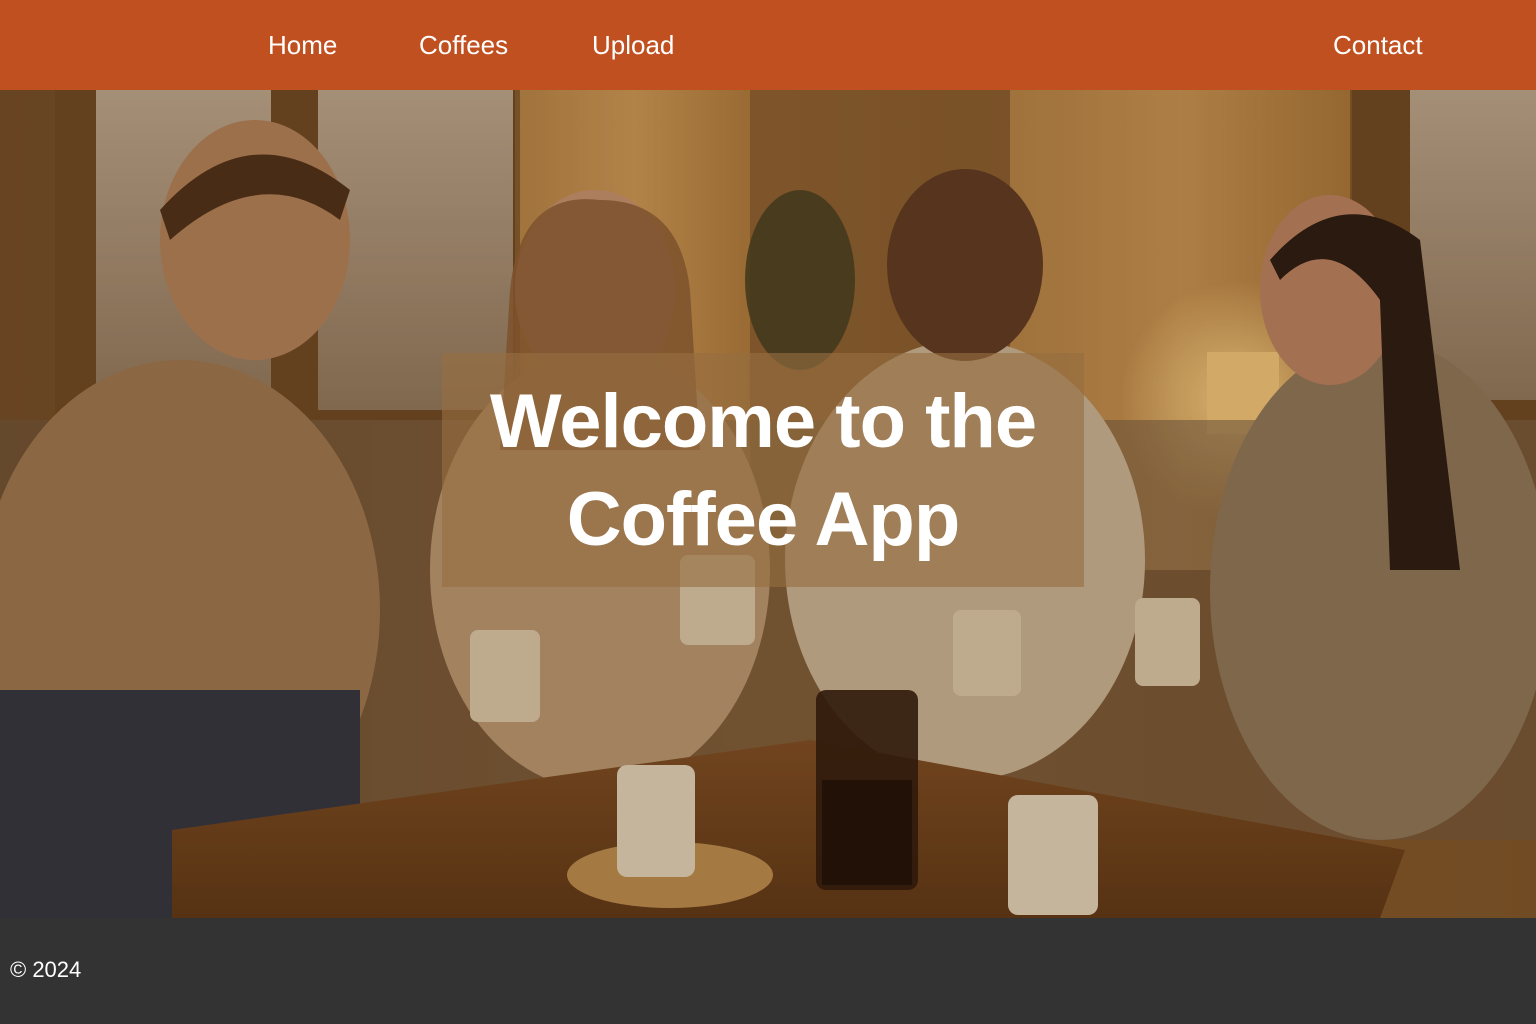  Describe the element at coordinates (463, 45) in the screenshot. I see `nav-link-coffees: Coffees` at that location.